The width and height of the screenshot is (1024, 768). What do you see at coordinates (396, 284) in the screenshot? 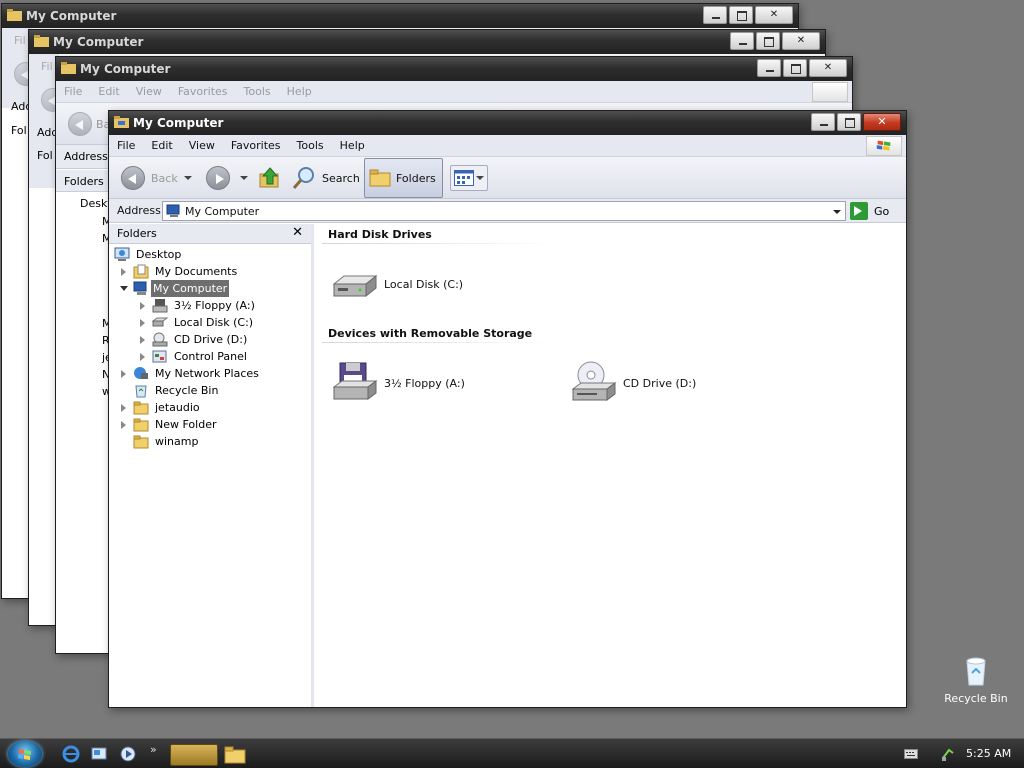
I see `drive-local-disk-c: Local Disk (C:)` at bounding box center [396, 284].